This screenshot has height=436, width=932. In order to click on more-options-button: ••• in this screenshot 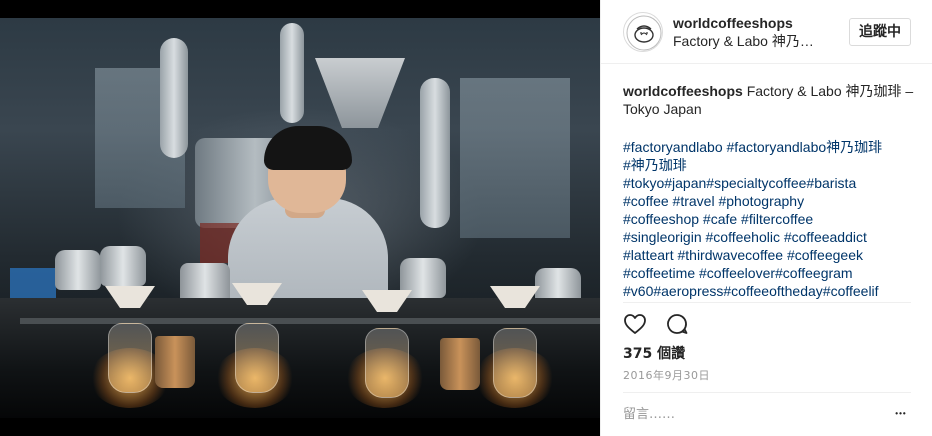, I will do `click(901, 414)`.